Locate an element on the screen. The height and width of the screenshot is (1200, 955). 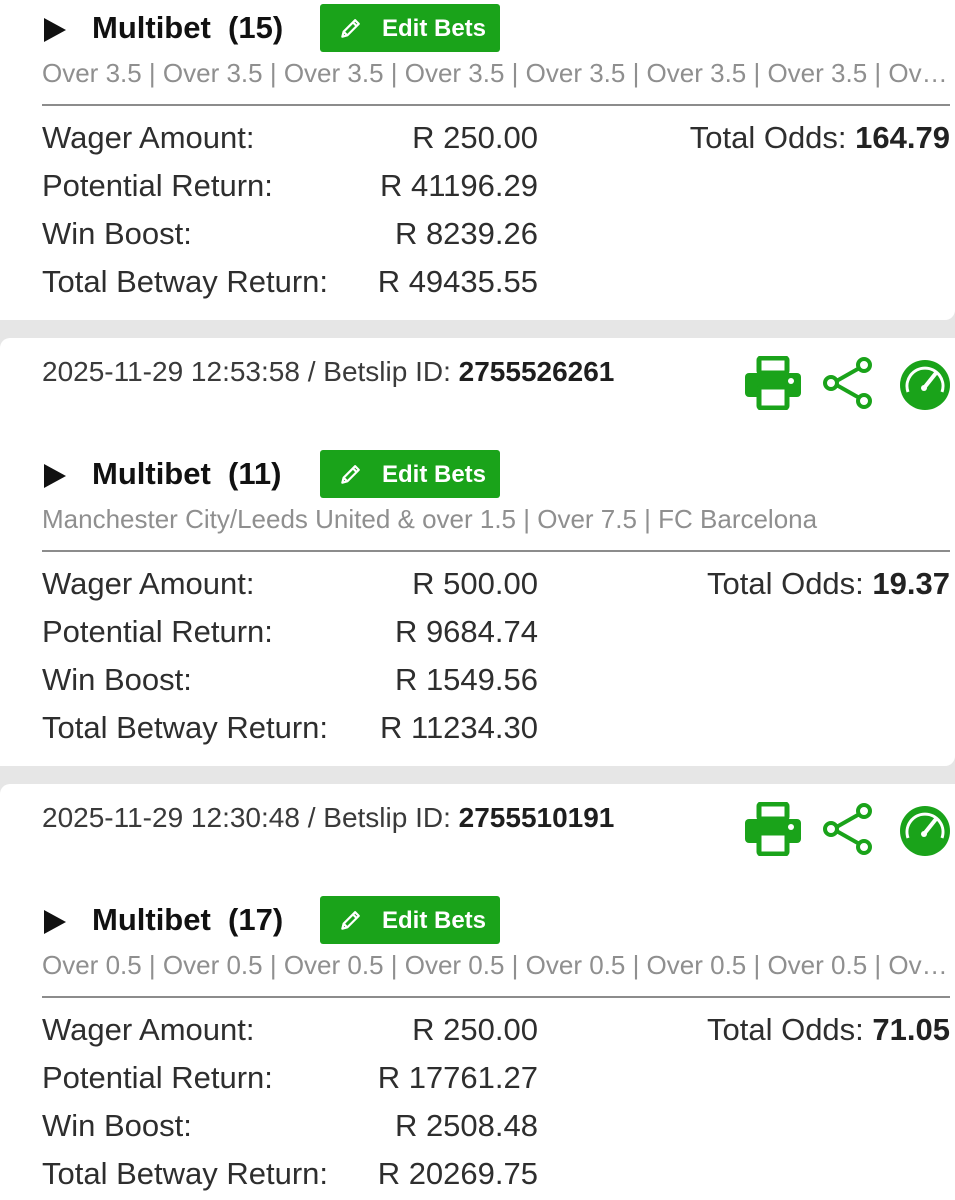
potential-return-row: Potential Return: R 17761.27 is located at coordinates (292, 1080).